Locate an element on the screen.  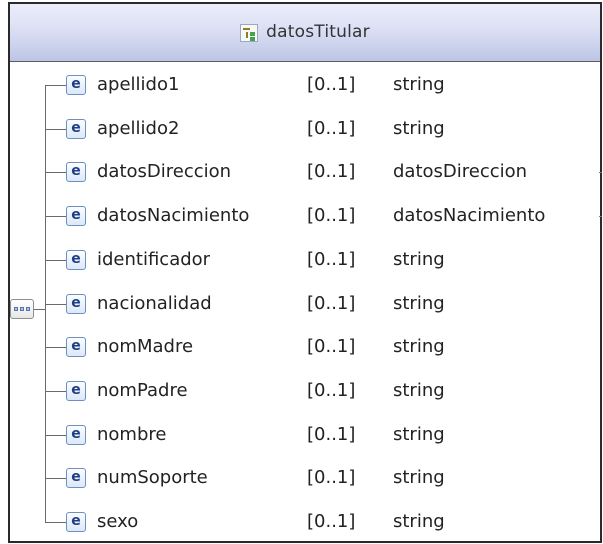
panel-header: datosTitular is located at coordinates (305, 33).